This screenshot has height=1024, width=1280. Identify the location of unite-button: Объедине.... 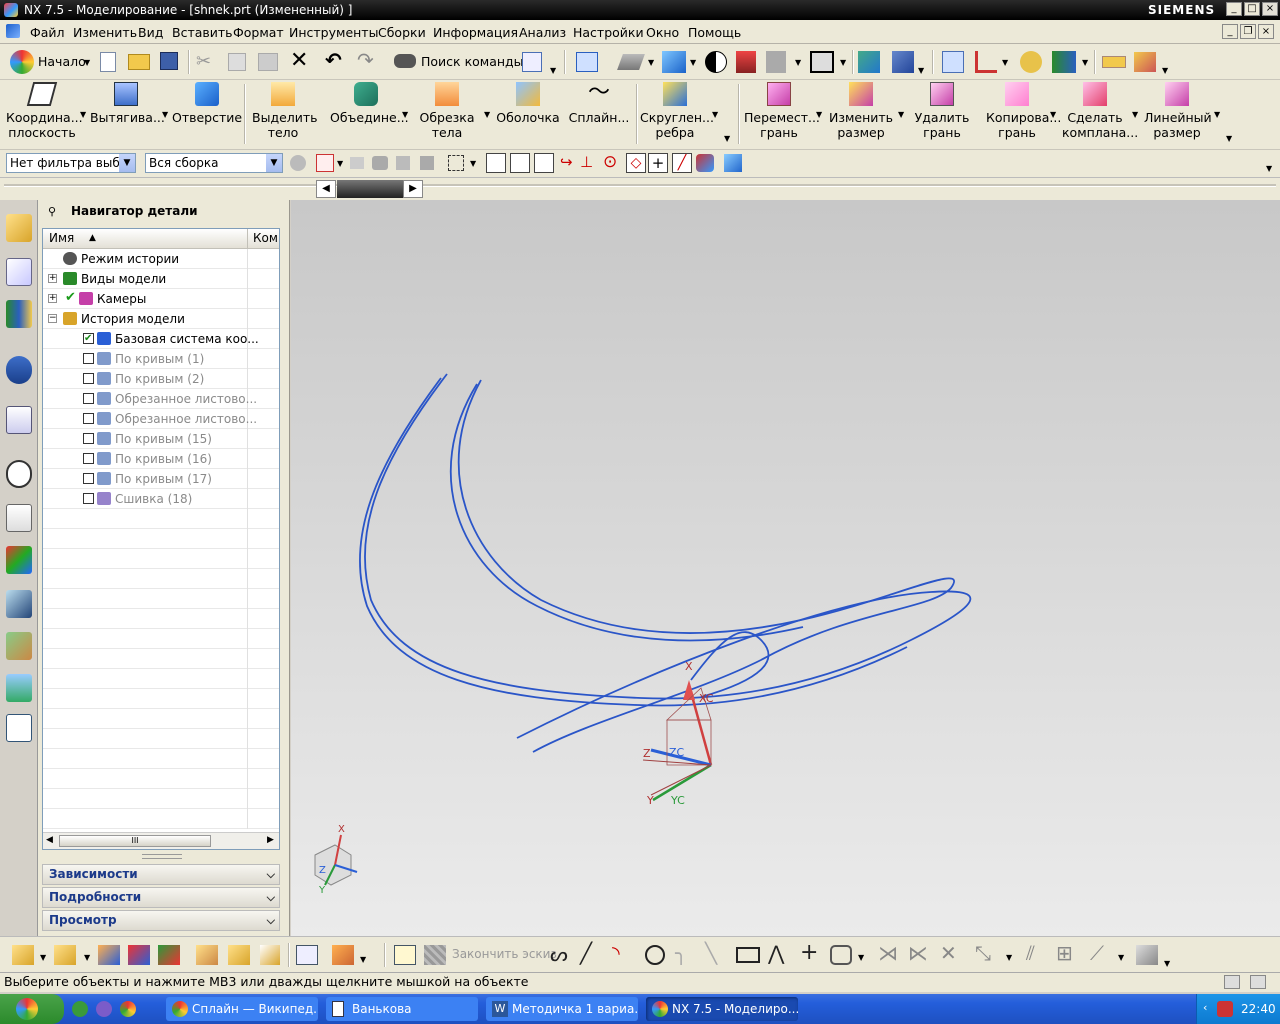
(369, 103).